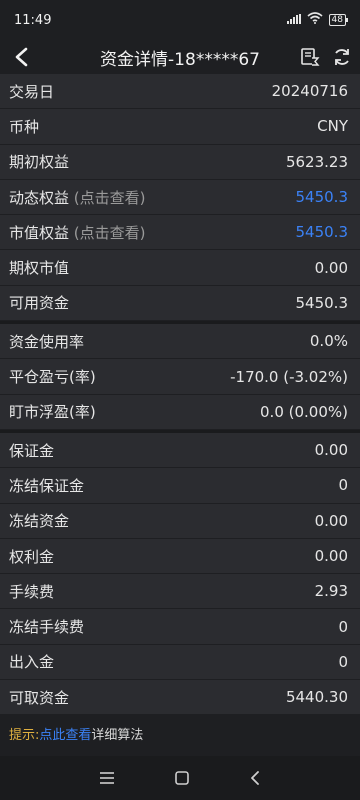  Describe the element at coordinates (180, 486) in the screenshot. I see `row-frozen-margin: 冻结保证金 0` at that location.